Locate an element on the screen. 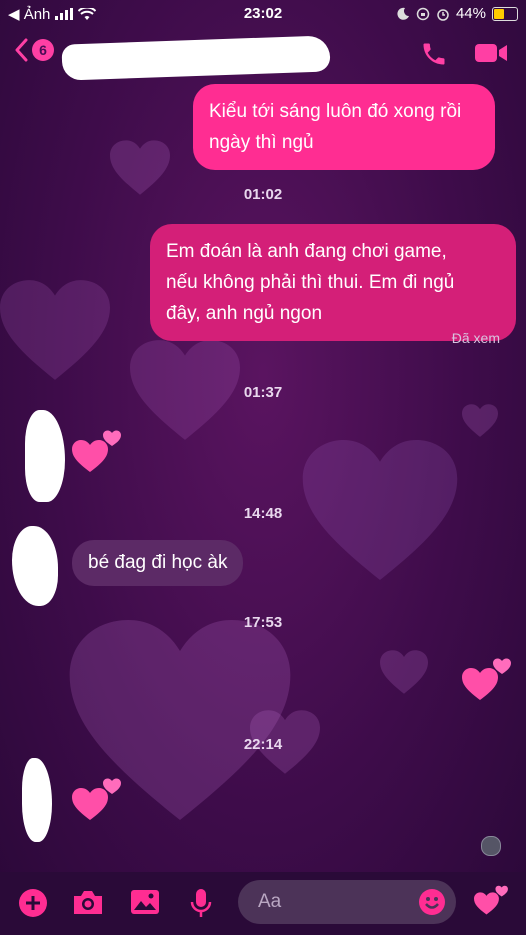  unread-count-badge: 6 is located at coordinates (43, 50).